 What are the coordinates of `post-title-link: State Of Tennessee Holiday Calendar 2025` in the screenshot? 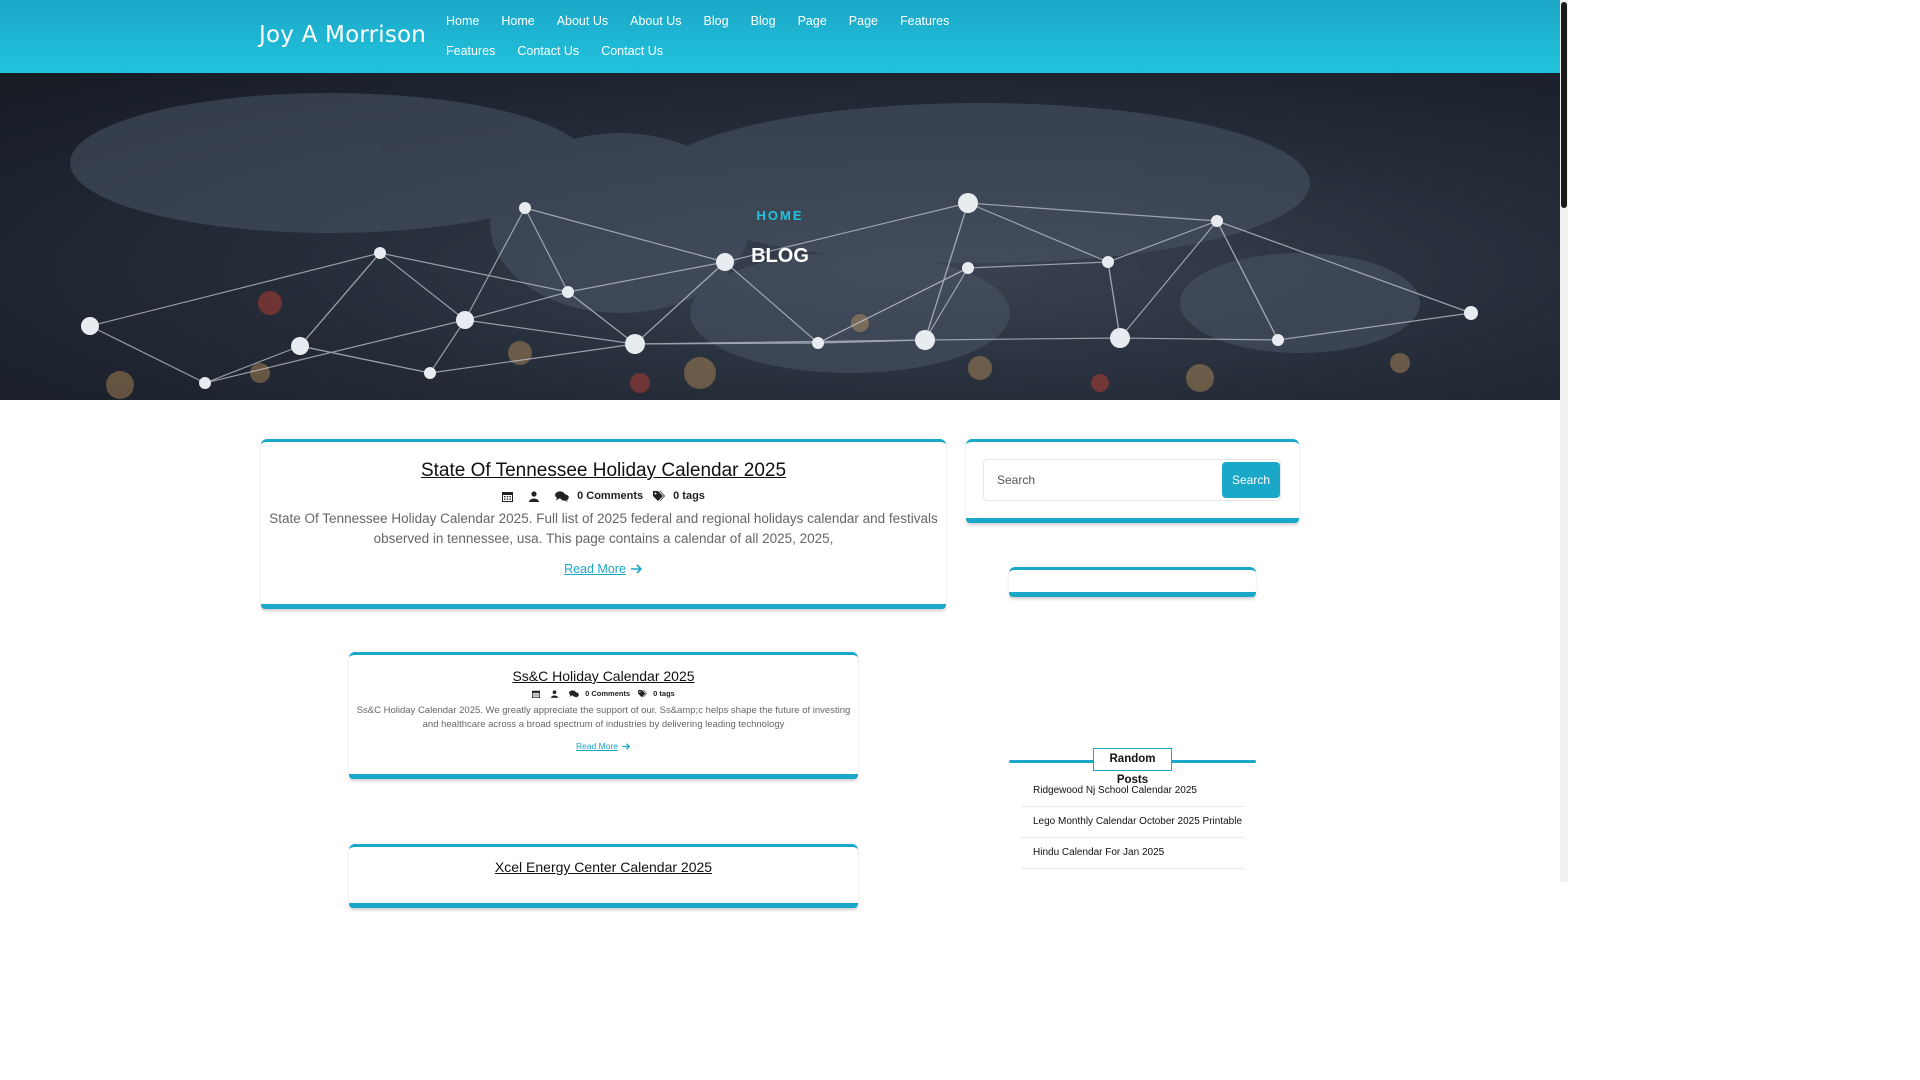 It's located at (603, 470).